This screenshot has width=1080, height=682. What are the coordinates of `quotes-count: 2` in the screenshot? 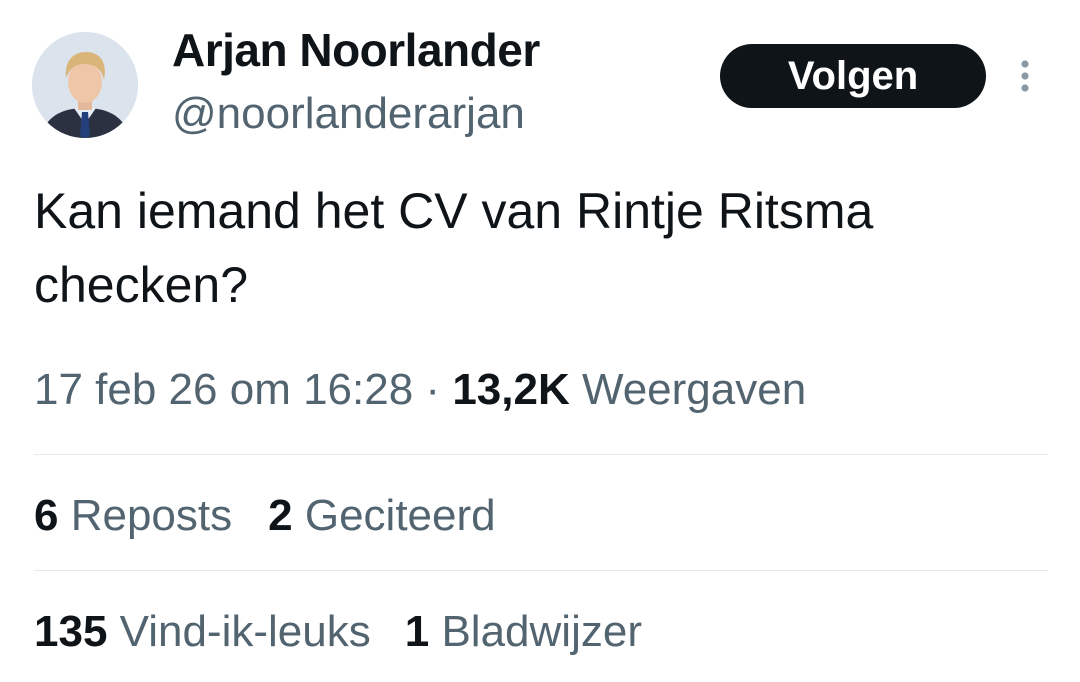 It's located at (280, 515).